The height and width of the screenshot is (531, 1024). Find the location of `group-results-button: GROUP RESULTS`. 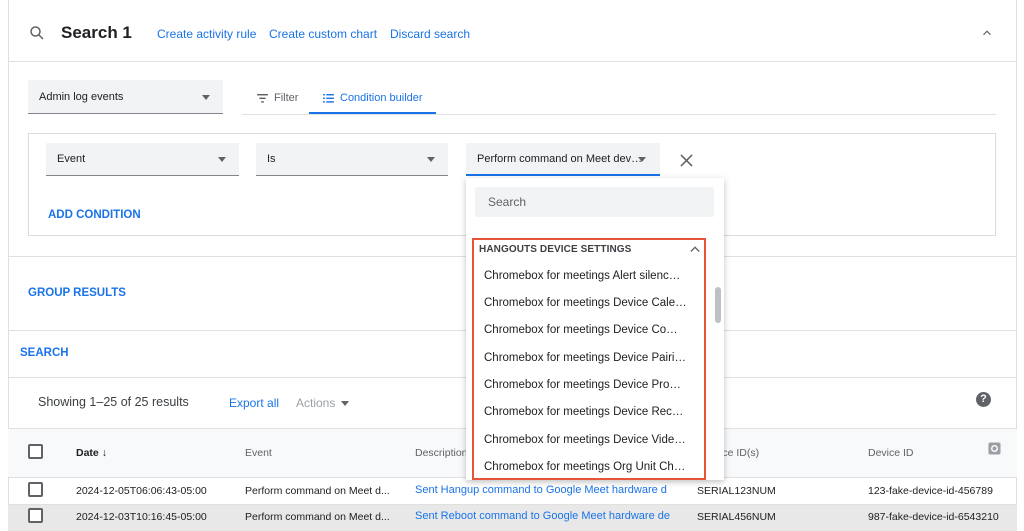

group-results-button: GROUP RESULTS is located at coordinates (77, 293).